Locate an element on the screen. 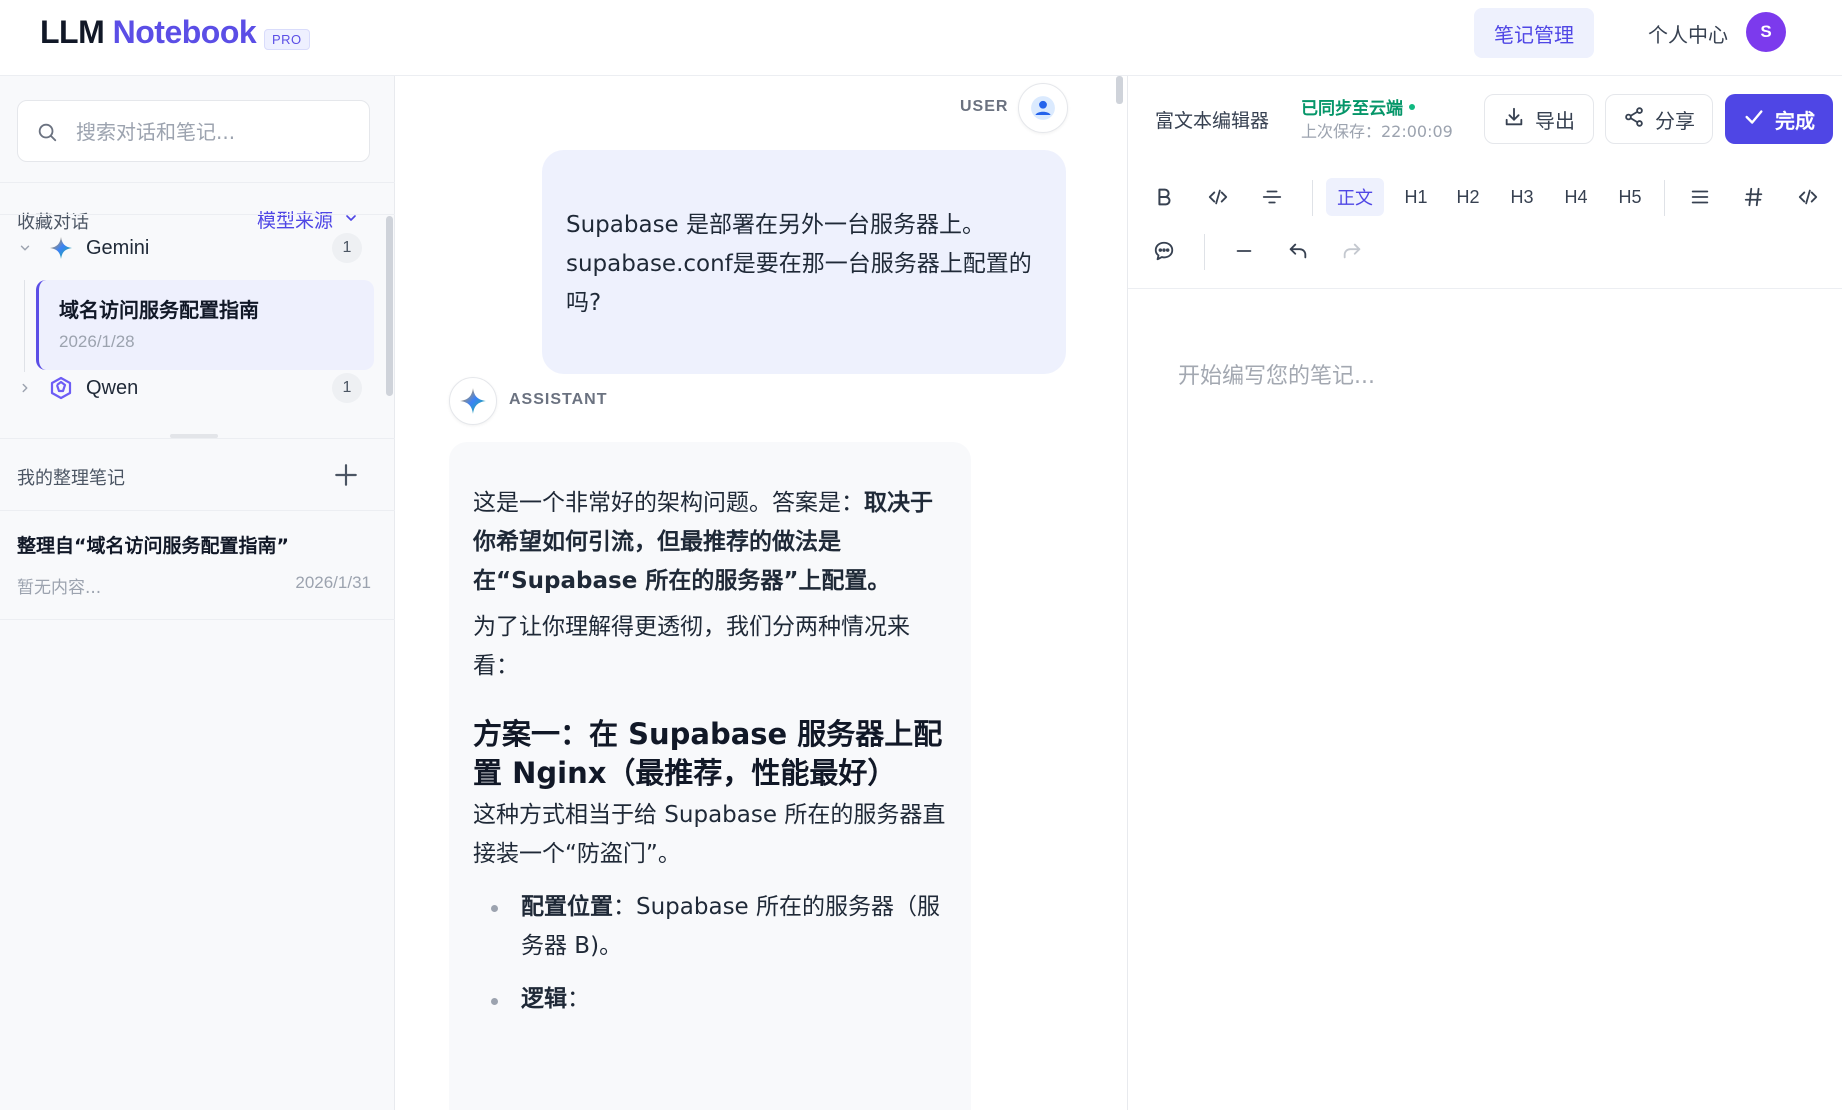  share-button: 分享 is located at coordinates (1659, 119).